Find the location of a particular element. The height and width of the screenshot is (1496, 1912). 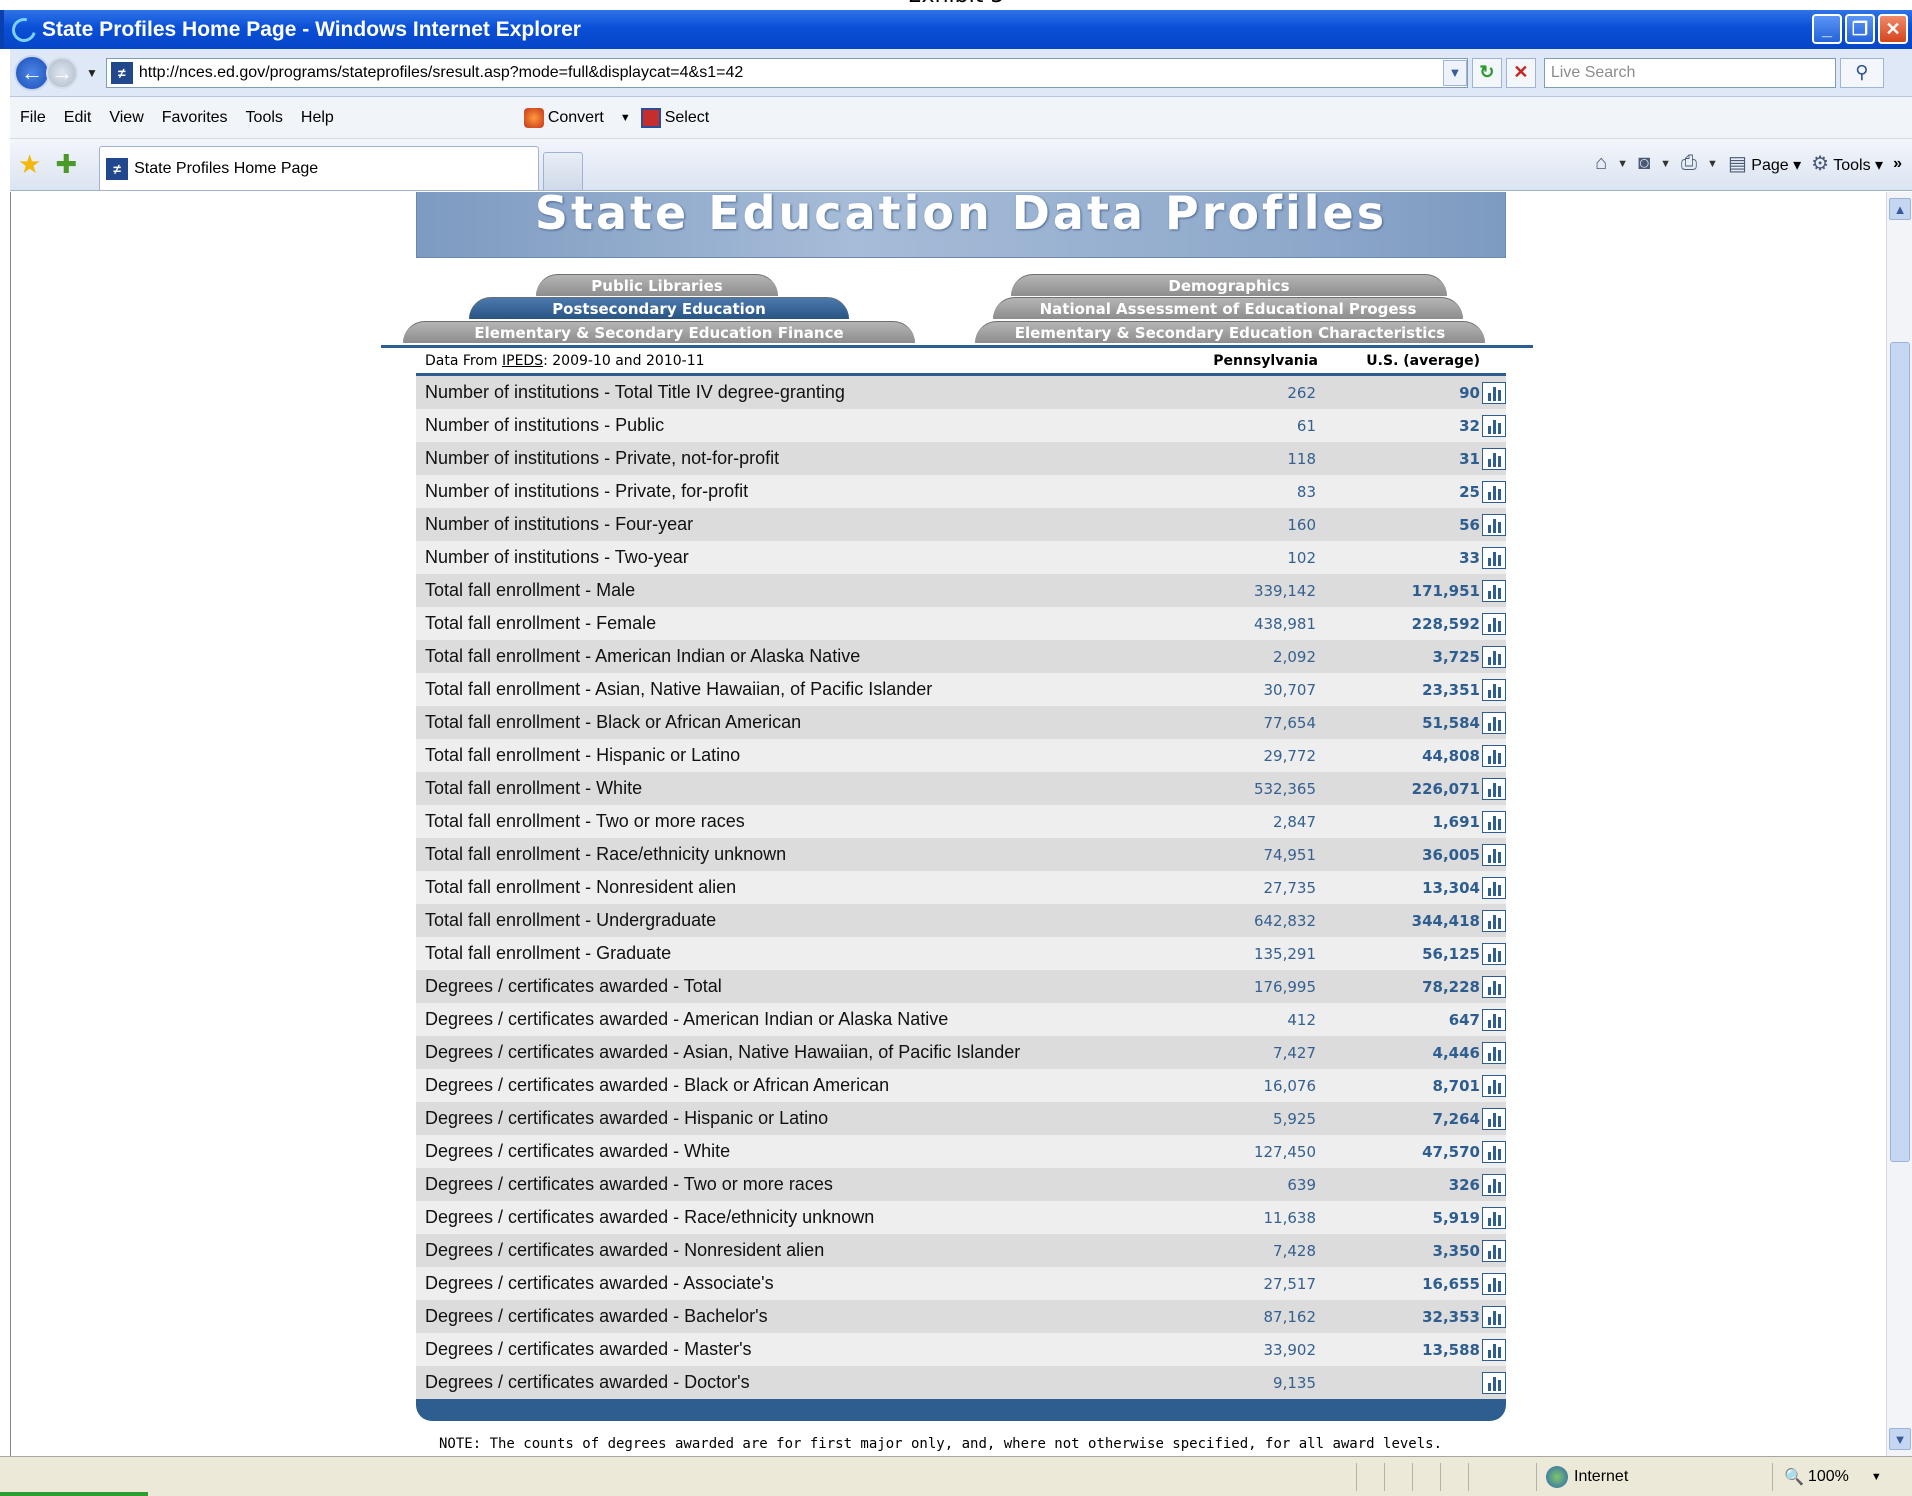

restore-button: ❐ is located at coordinates (1860, 29).